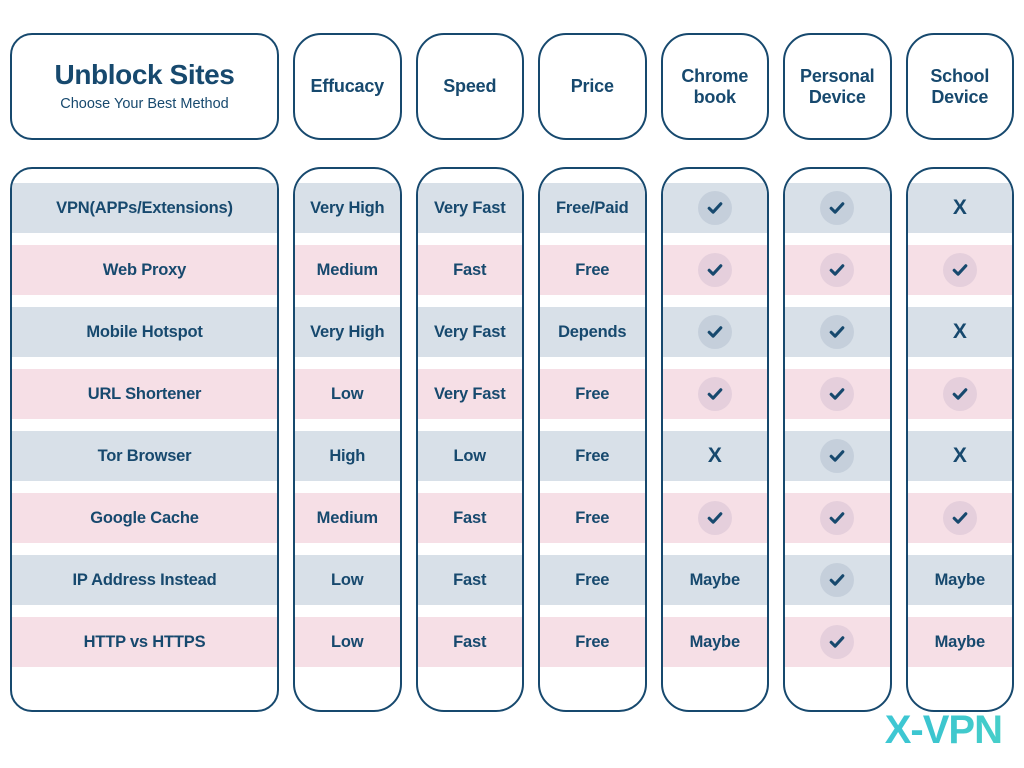  I want to click on table-row-label: IP Address Instead, so click(144, 580).